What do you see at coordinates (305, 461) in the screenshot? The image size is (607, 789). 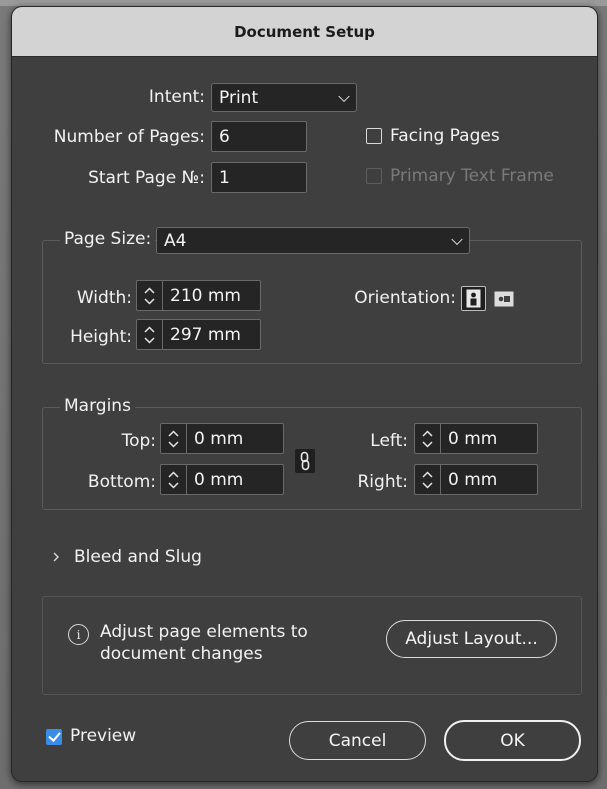 I see `chain-link-icon` at bounding box center [305, 461].